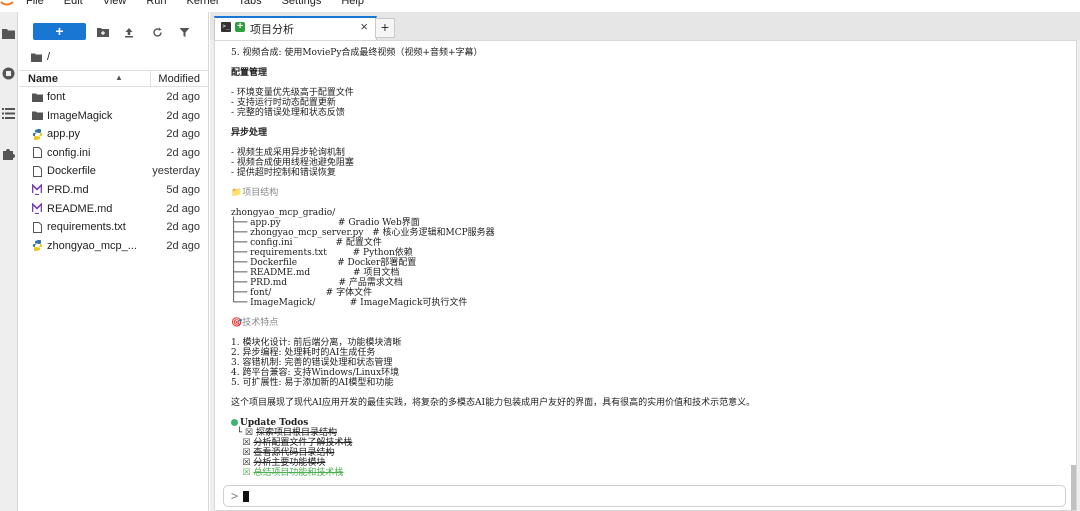 This screenshot has height=511, width=1080. I want to click on todo-prefix: └, so click(238, 433).